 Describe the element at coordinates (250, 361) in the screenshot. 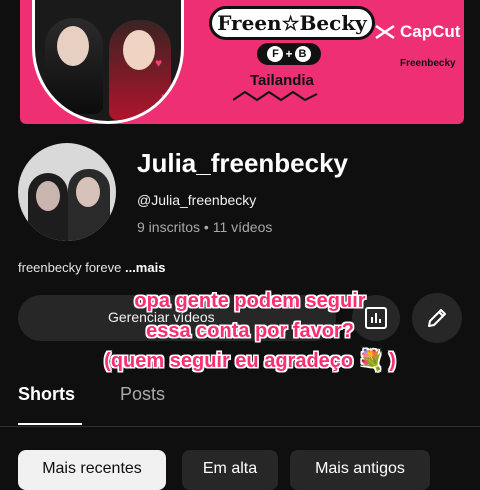

I see `overlay-line-3: (quem seguir eu agradeço 💐 )` at that location.